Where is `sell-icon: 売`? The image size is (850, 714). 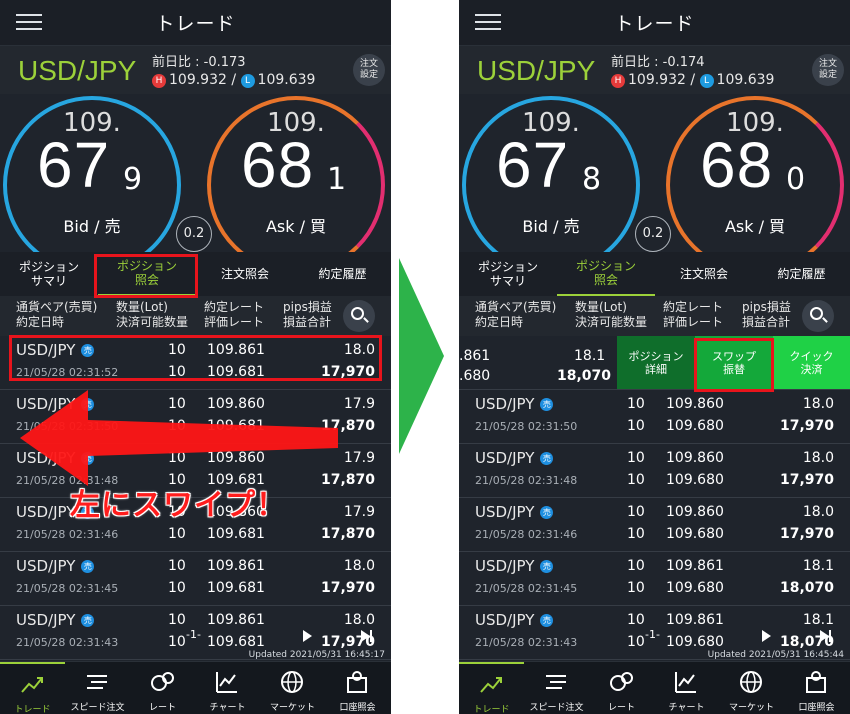 sell-icon: 売 is located at coordinates (547, 566).